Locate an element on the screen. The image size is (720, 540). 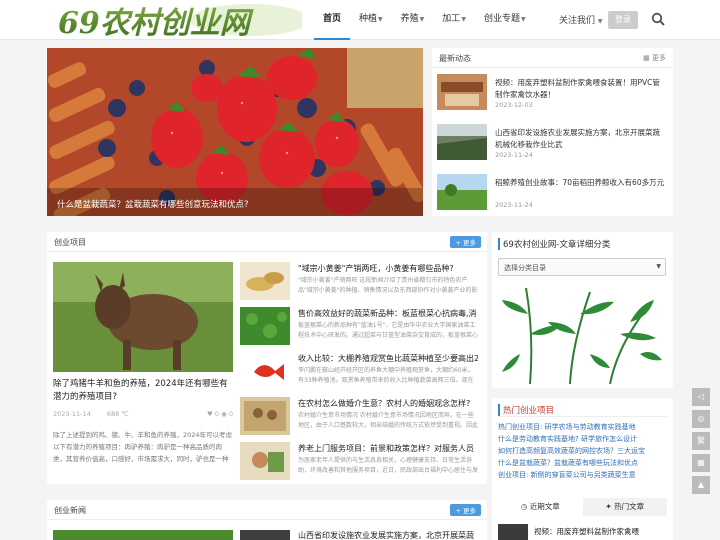
panel-header: 创业项目 + 更多 is located at coordinates (267, 242).